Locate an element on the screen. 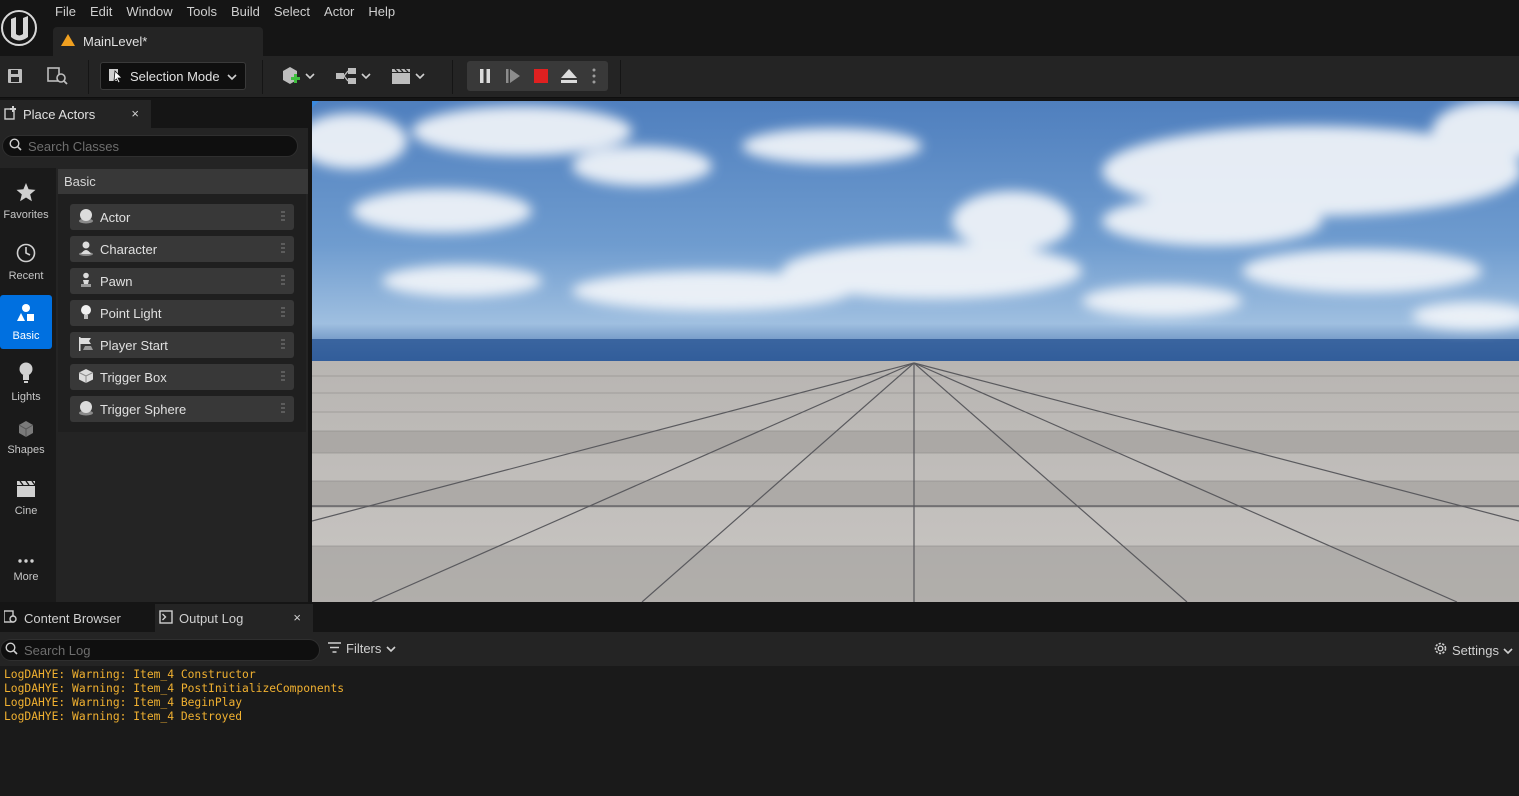 The image size is (1519, 796). category-more: More is located at coordinates (26, 569).